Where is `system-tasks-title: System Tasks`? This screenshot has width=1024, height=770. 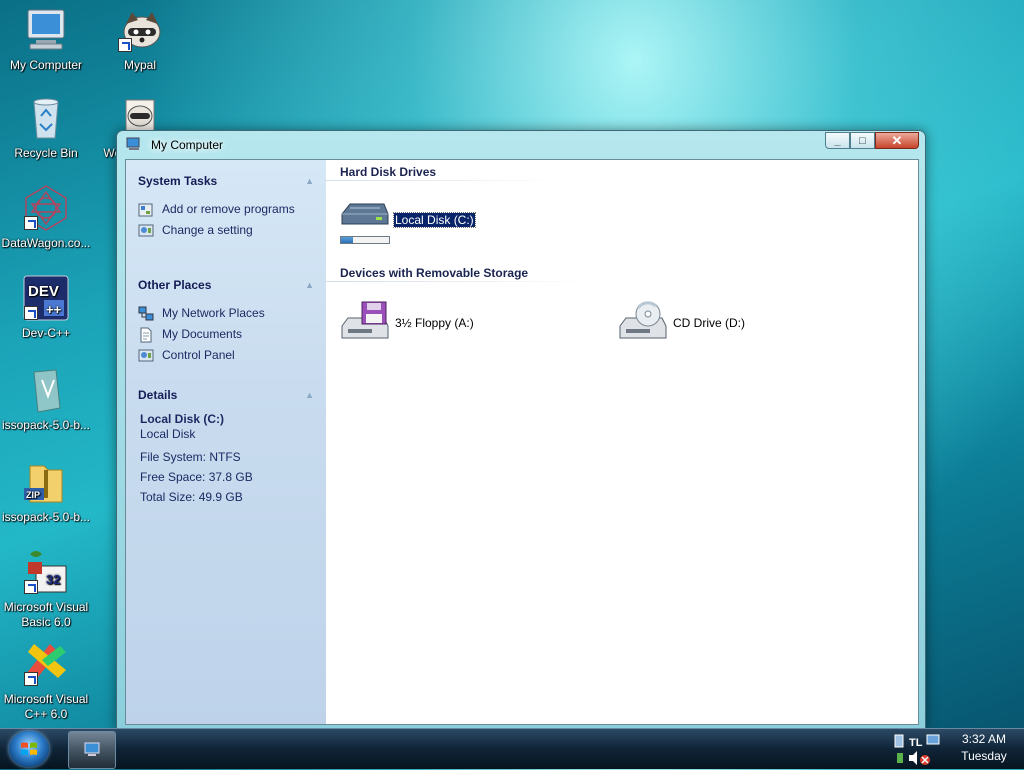 system-tasks-title: System Tasks is located at coordinates (178, 181).